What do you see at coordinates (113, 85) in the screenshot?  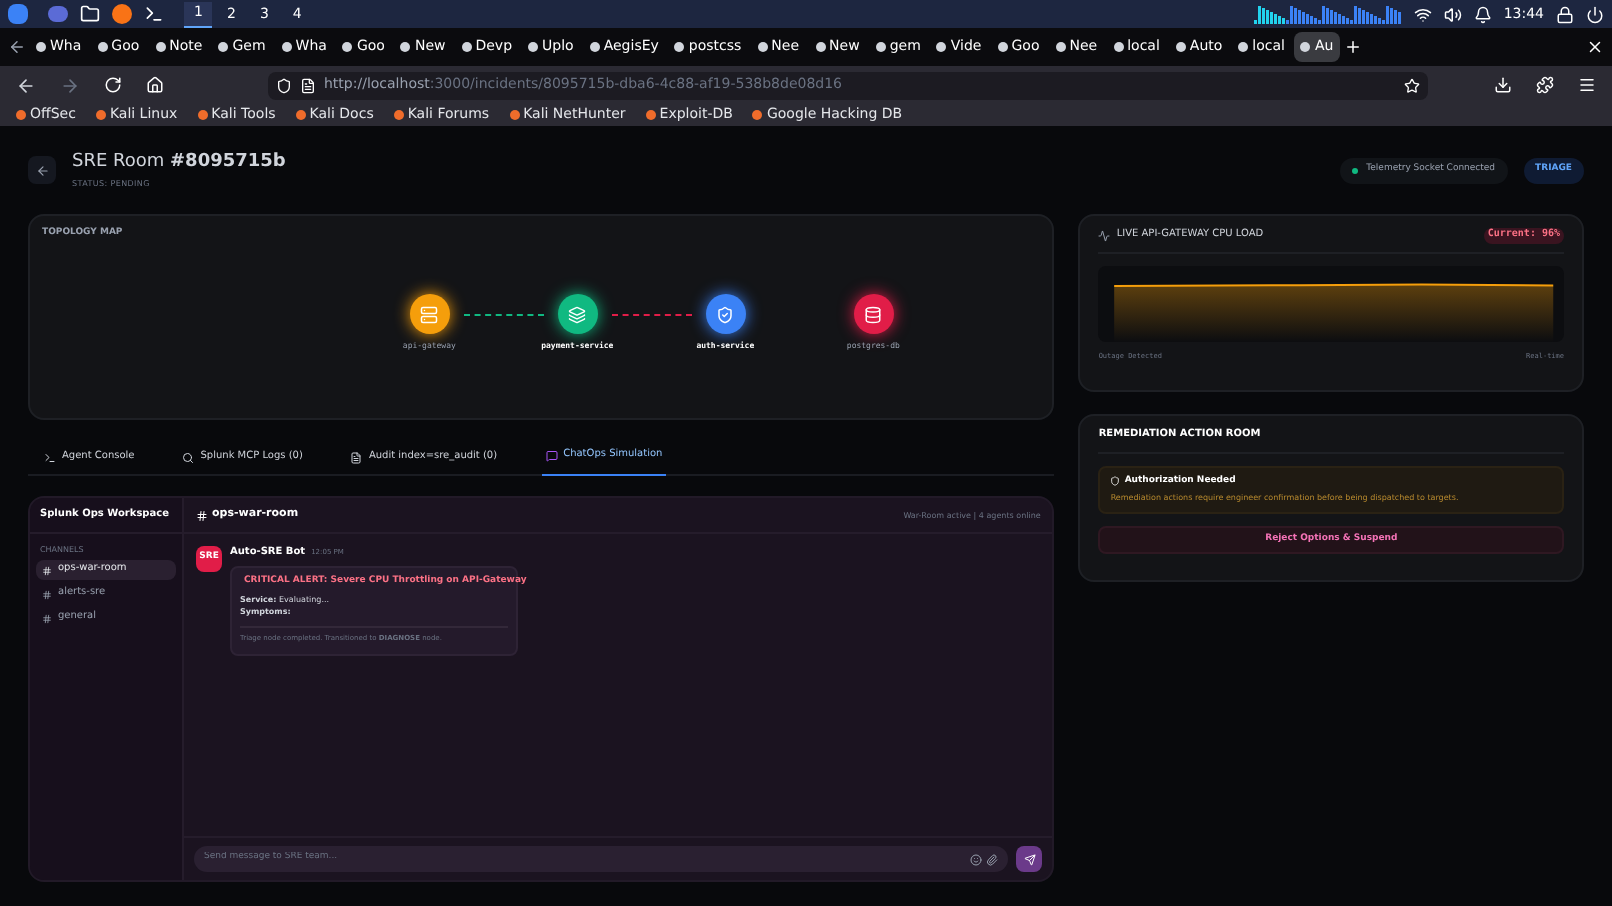 I see `reload-icon` at bounding box center [113, 85].